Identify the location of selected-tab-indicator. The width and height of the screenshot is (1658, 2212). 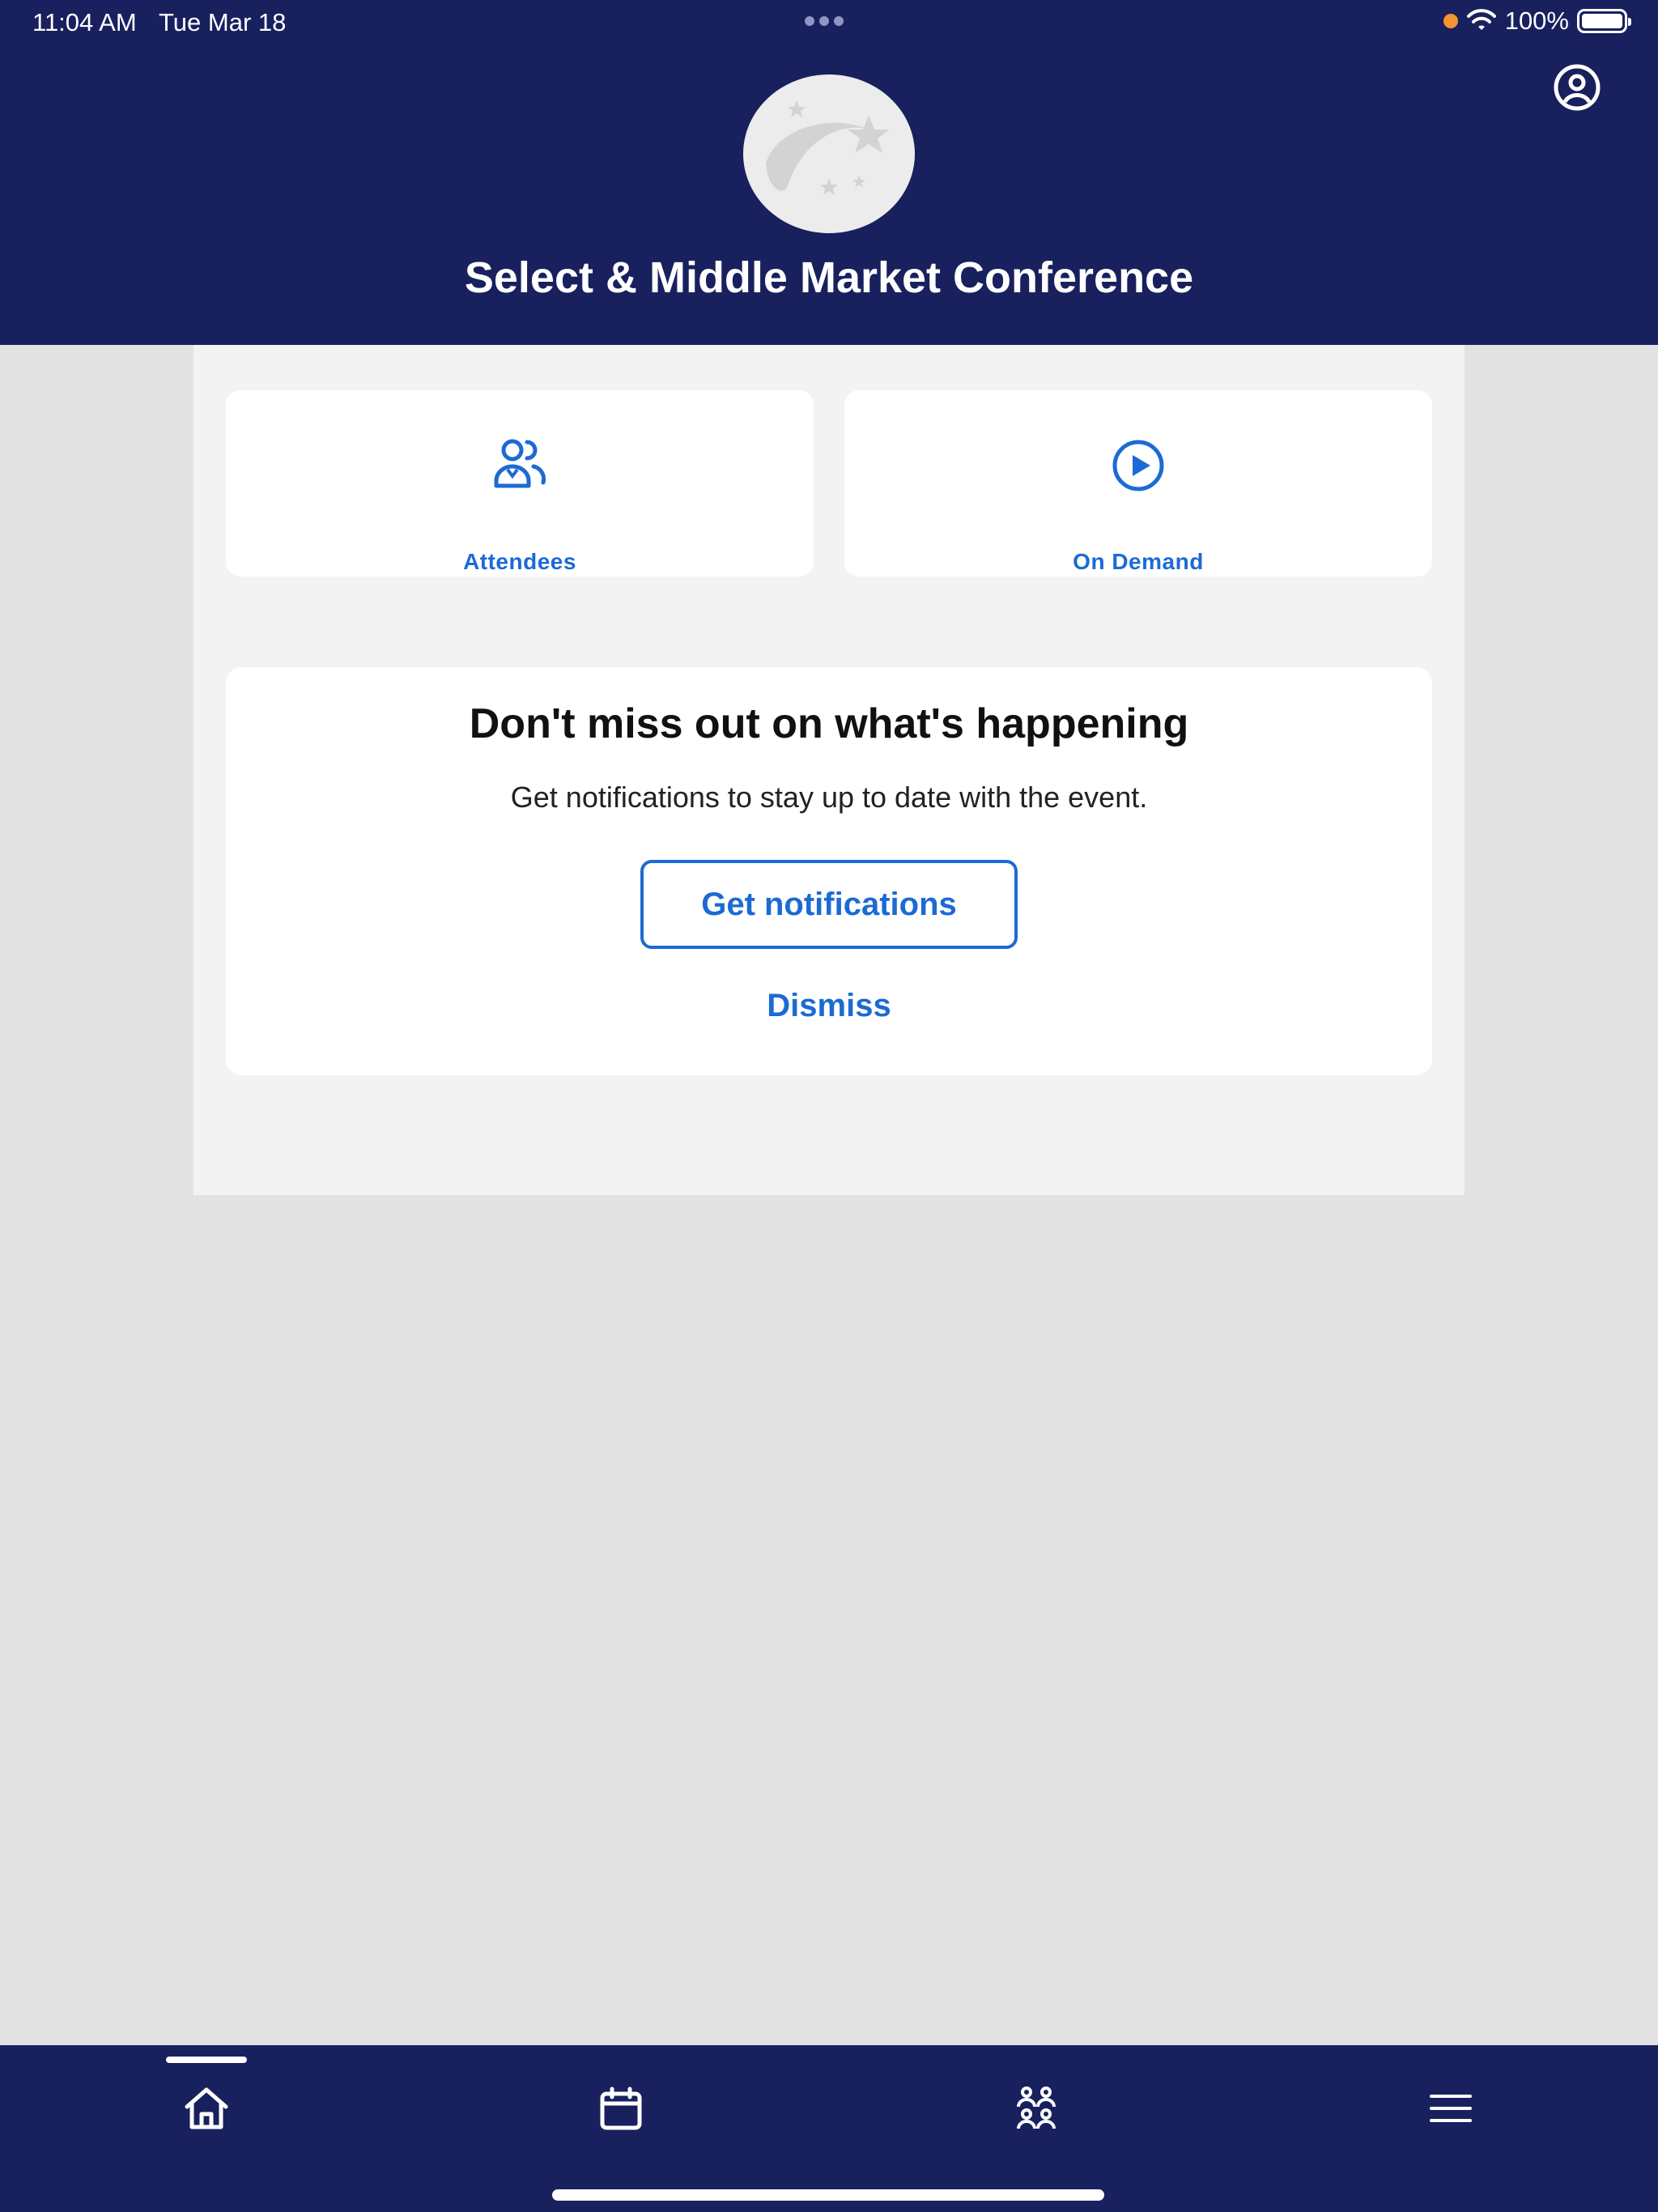
(206, 2060).